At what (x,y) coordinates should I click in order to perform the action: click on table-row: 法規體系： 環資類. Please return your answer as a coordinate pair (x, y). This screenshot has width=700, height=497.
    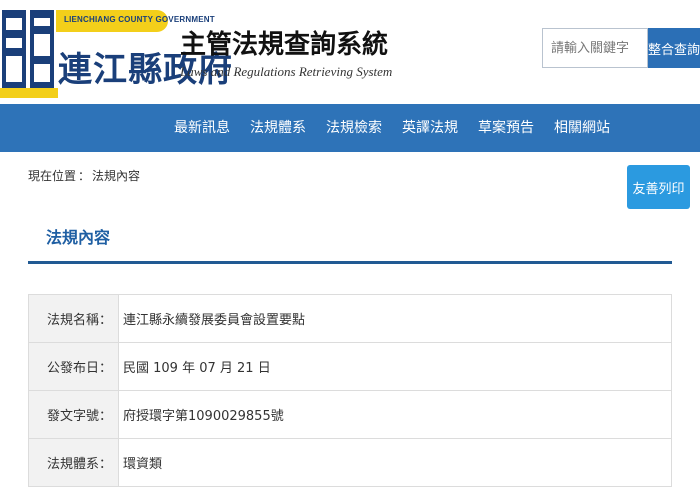
    Looking at the image, I should click on (350, 462).